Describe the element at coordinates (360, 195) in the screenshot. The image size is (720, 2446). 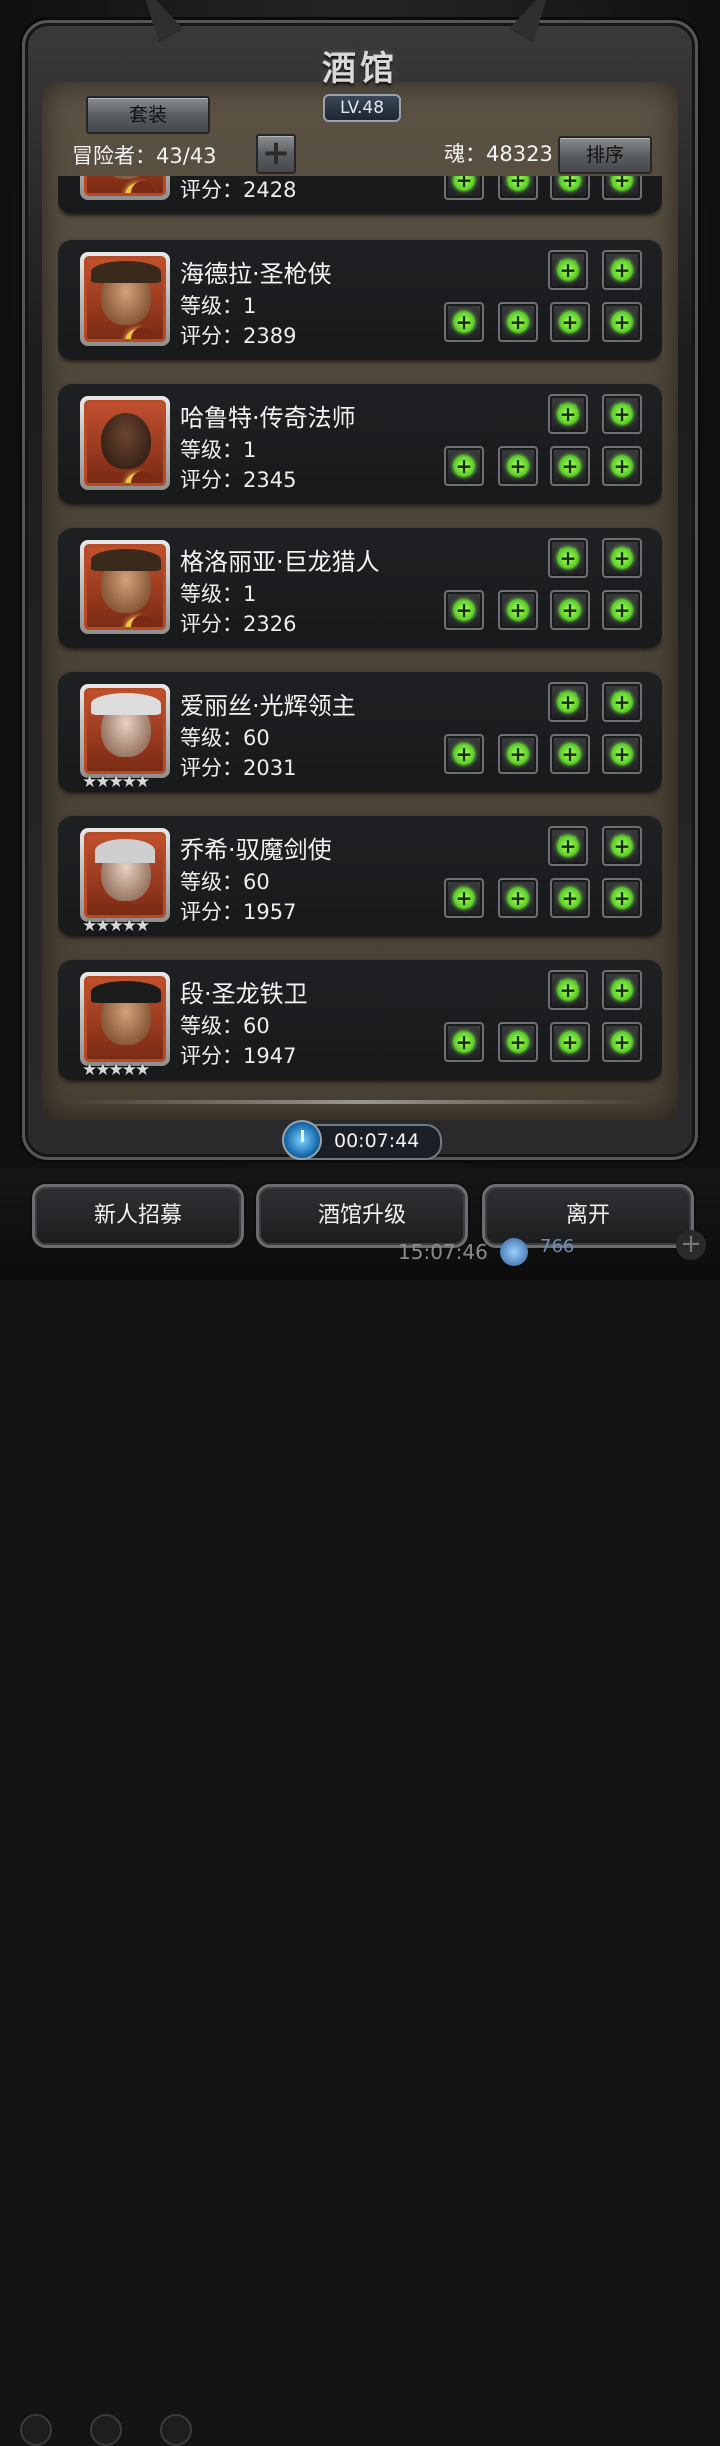
I see `hero-card: 评分：2428` at that location.